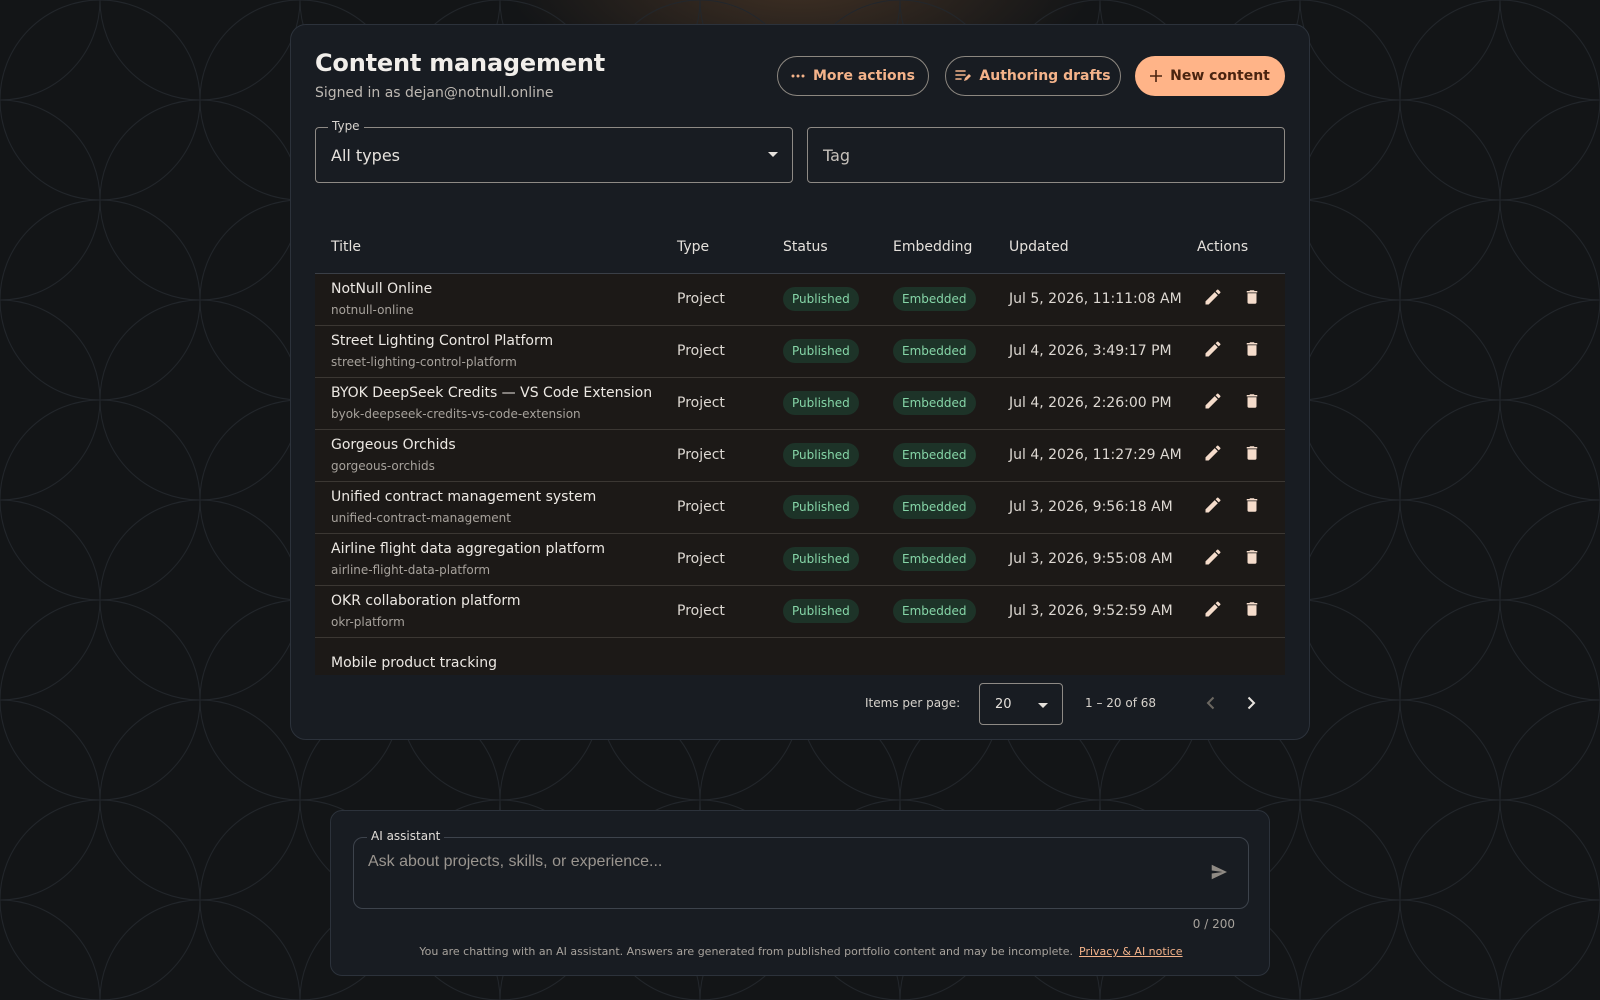 The image size is (1600, 1000). I want to click on row-title: Street Lighting Control Platform, so click(442, 341).